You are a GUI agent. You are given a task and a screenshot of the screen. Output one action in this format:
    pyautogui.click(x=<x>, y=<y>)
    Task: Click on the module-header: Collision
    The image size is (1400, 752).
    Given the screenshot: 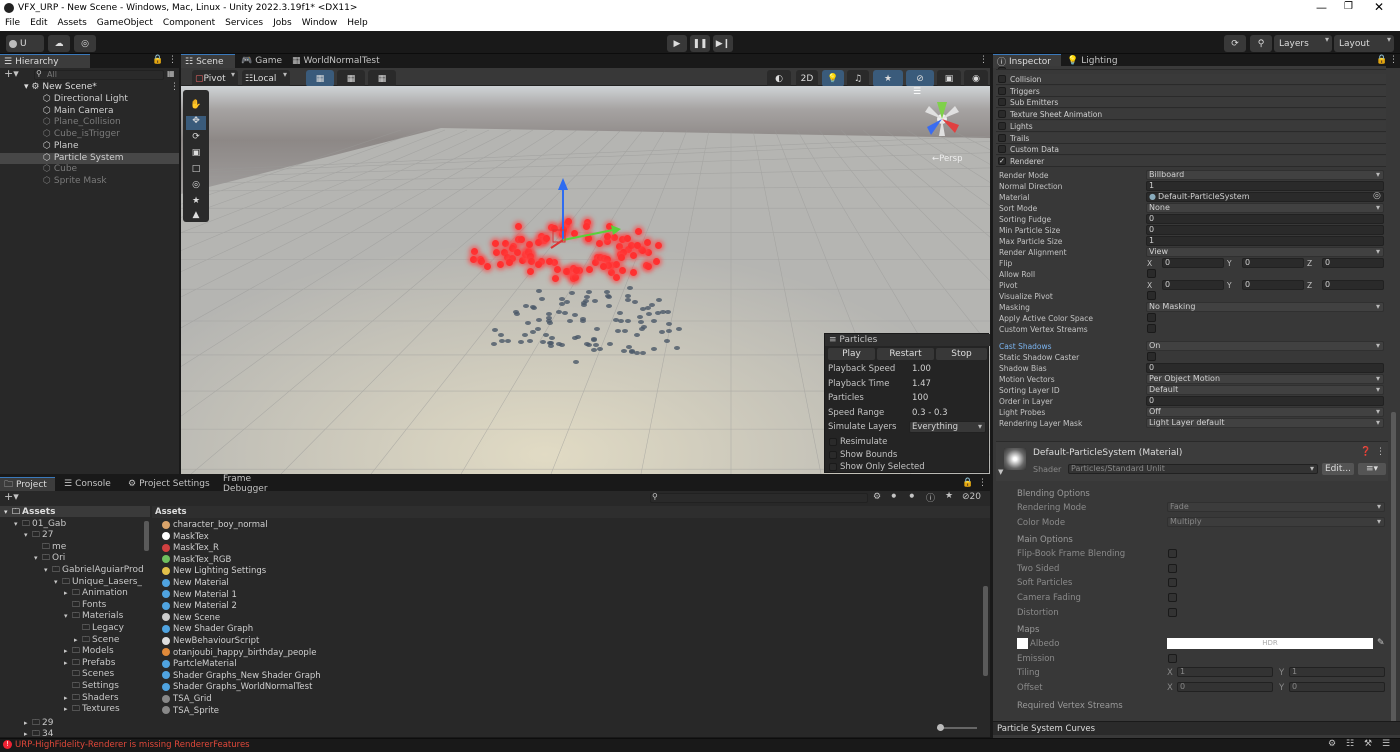 What is the action you would take?
    pyautogui.click(x=1191, y=79)
    